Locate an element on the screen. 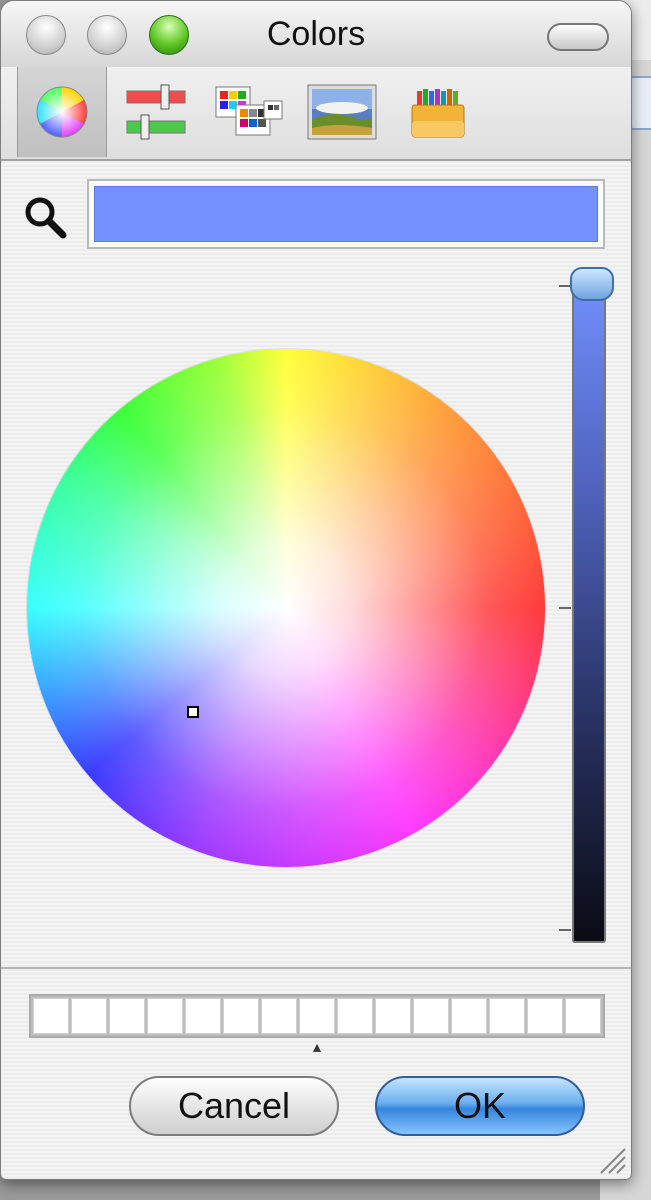  window-title: Colors is located at coordinates (316, 34).